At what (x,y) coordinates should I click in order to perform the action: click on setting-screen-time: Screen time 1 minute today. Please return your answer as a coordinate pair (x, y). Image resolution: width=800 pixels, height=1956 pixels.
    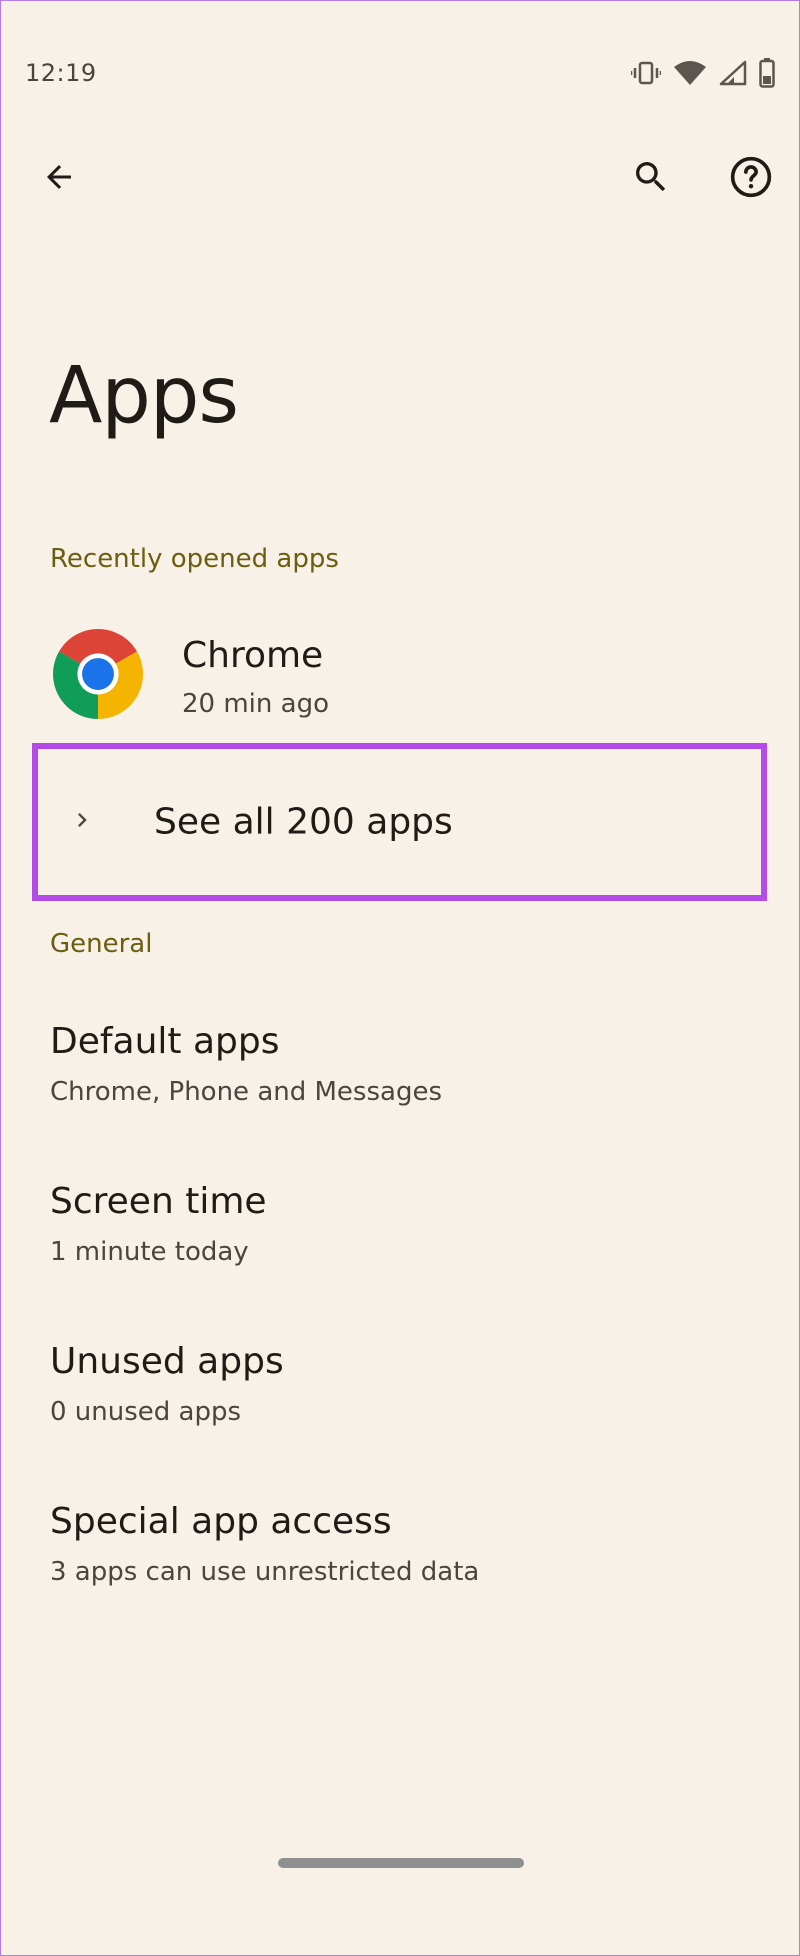
    Looking at the image, I should click on (400, 1225).